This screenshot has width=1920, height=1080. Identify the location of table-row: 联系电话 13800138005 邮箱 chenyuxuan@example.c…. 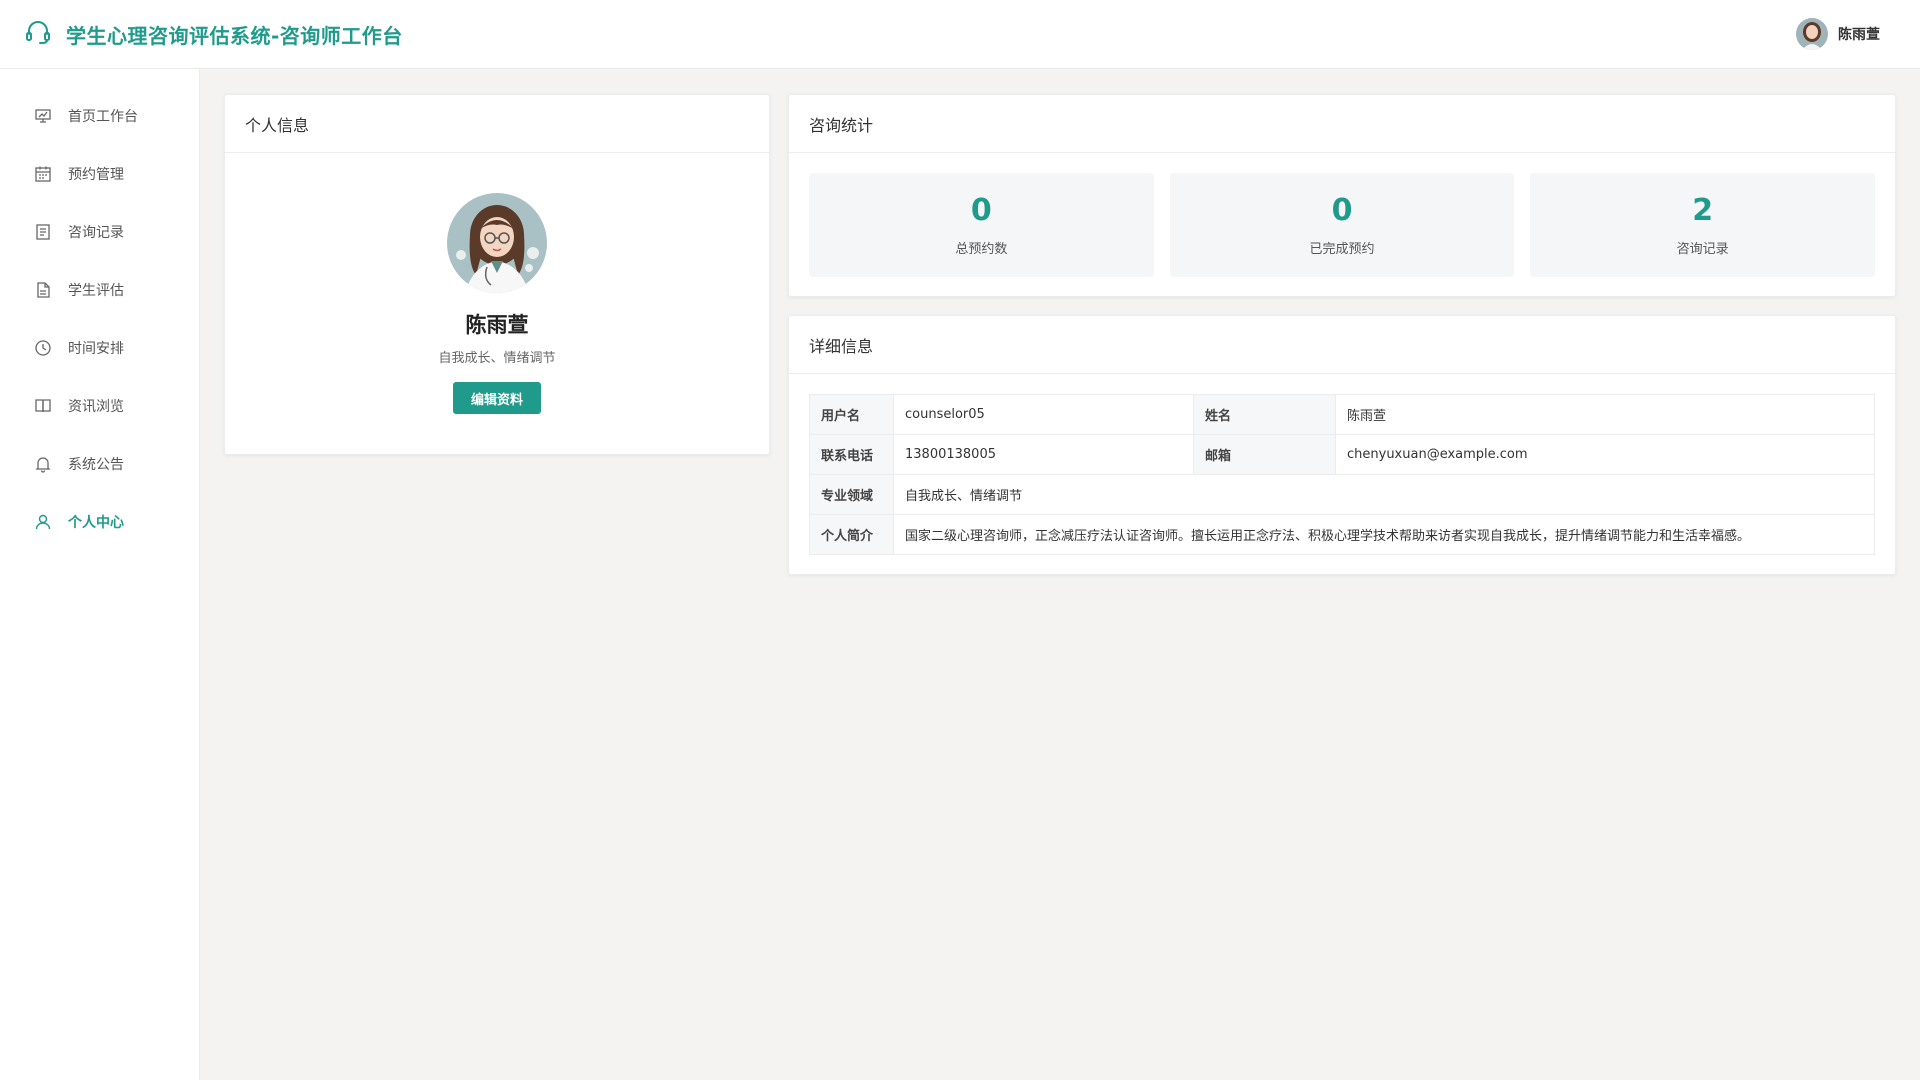
(1342, 454).